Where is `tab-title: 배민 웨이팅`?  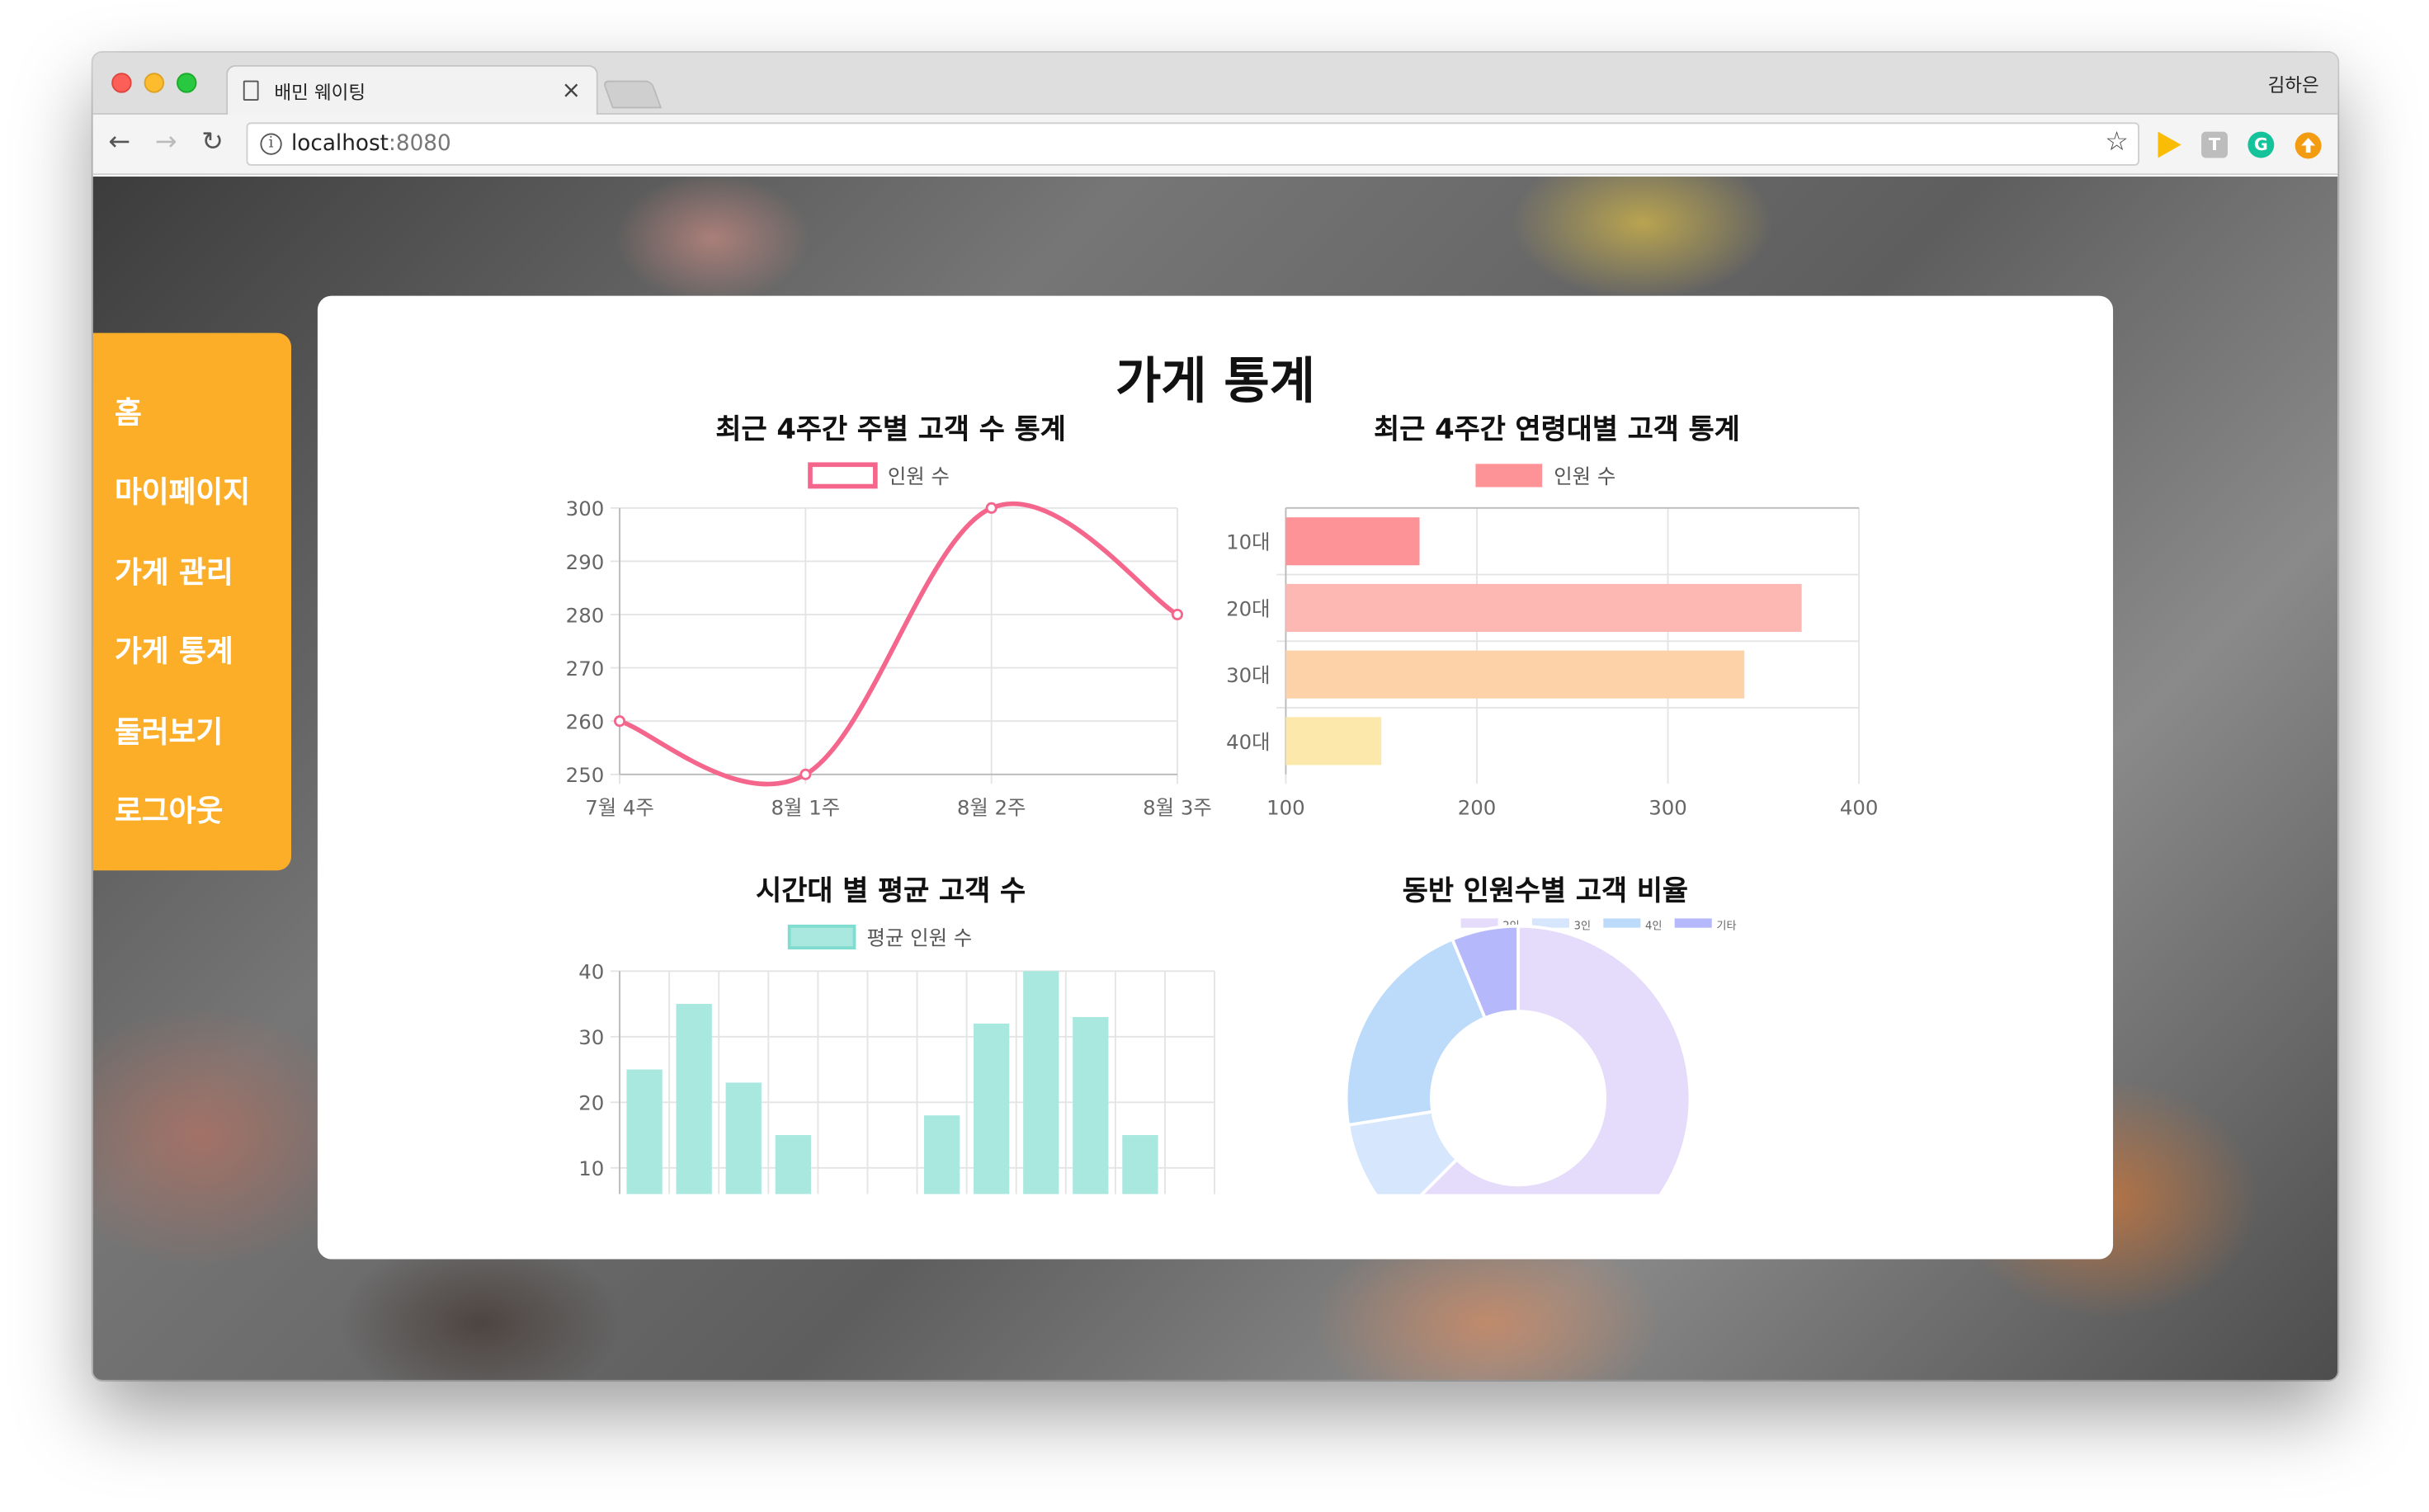
tab-title: 배민 웨이팅 is located at coordinates (320, 93).